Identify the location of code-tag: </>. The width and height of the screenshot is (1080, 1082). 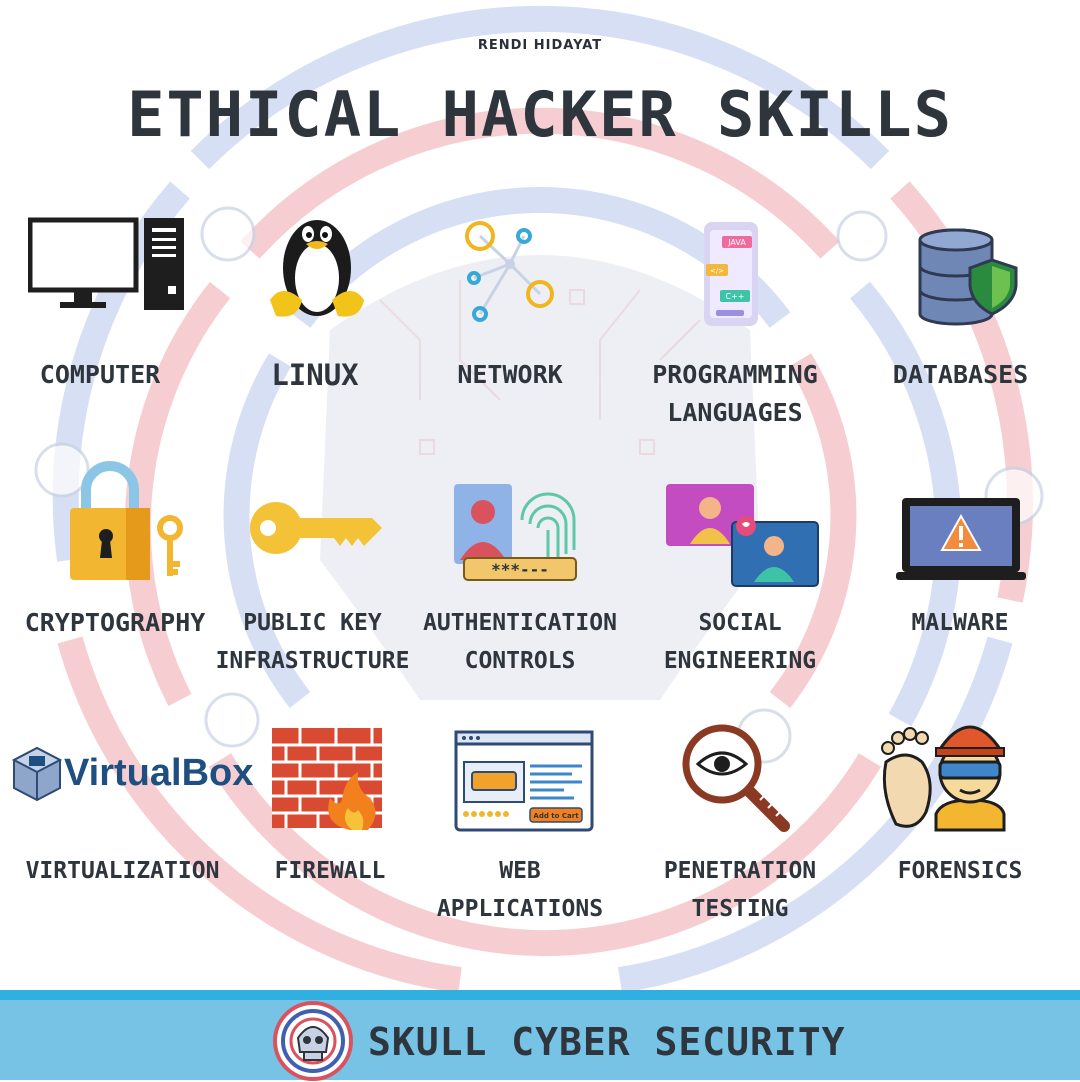
(717, 271).